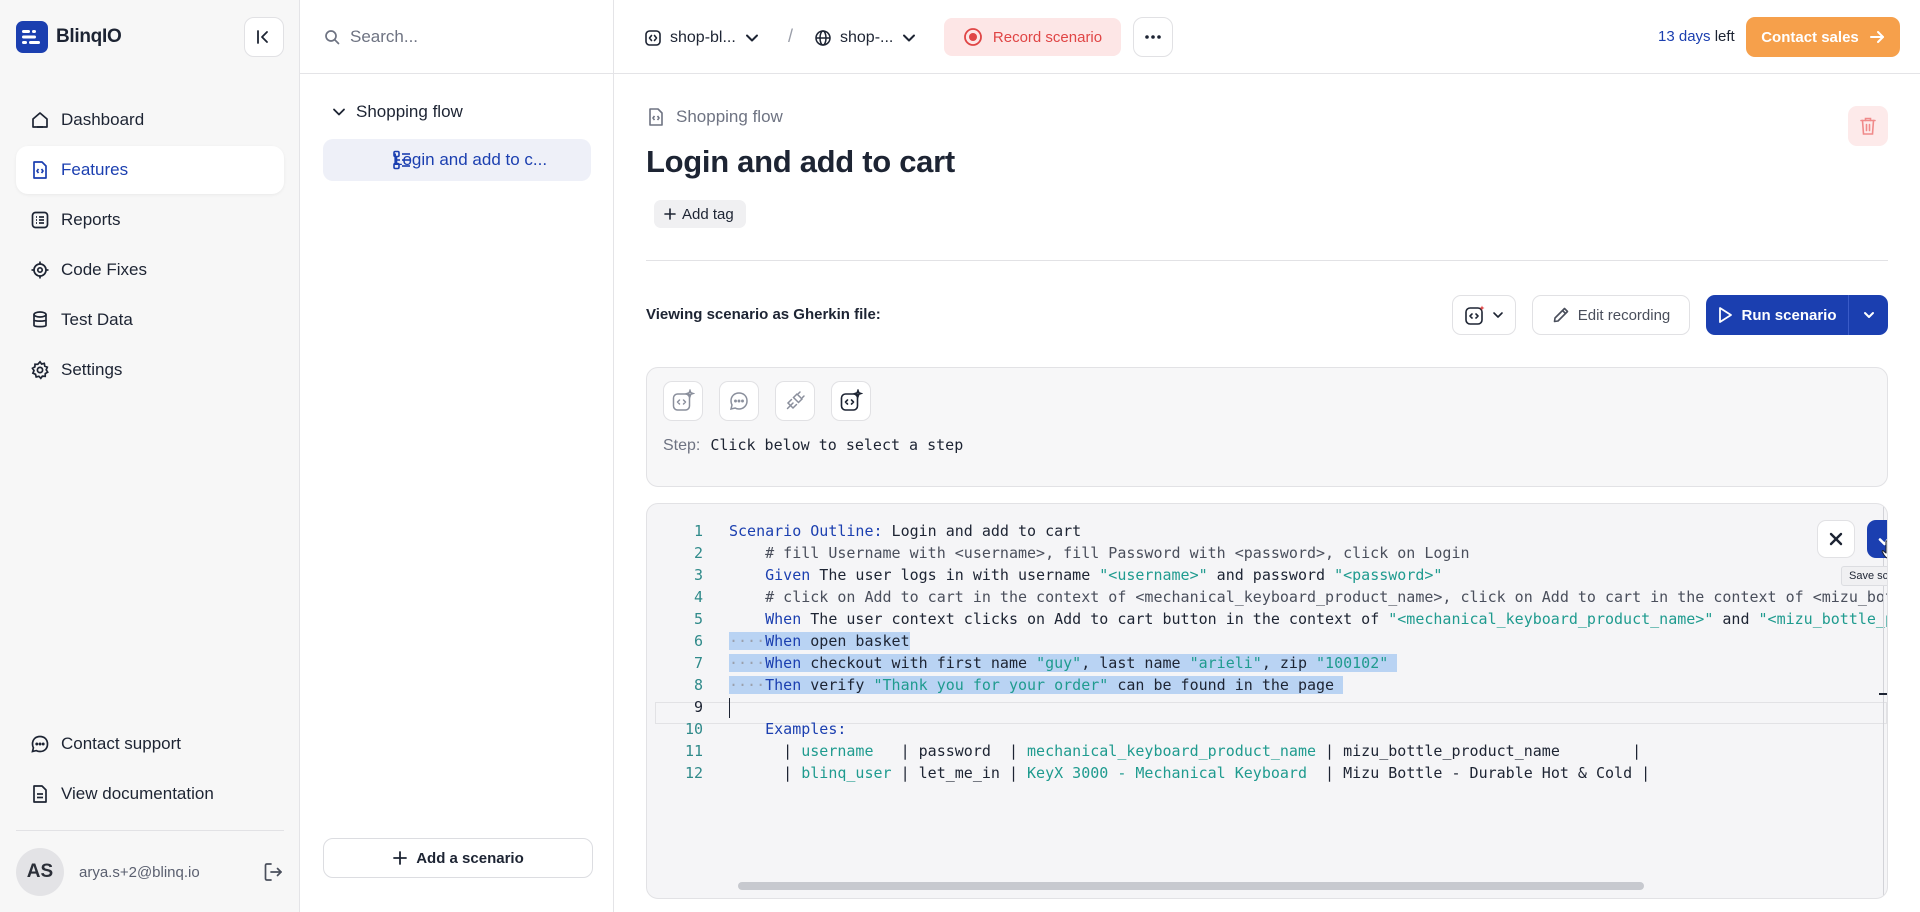 This screenshot has width=1920, height=912. I want to click on step-label: Step:, so click(682, 445).